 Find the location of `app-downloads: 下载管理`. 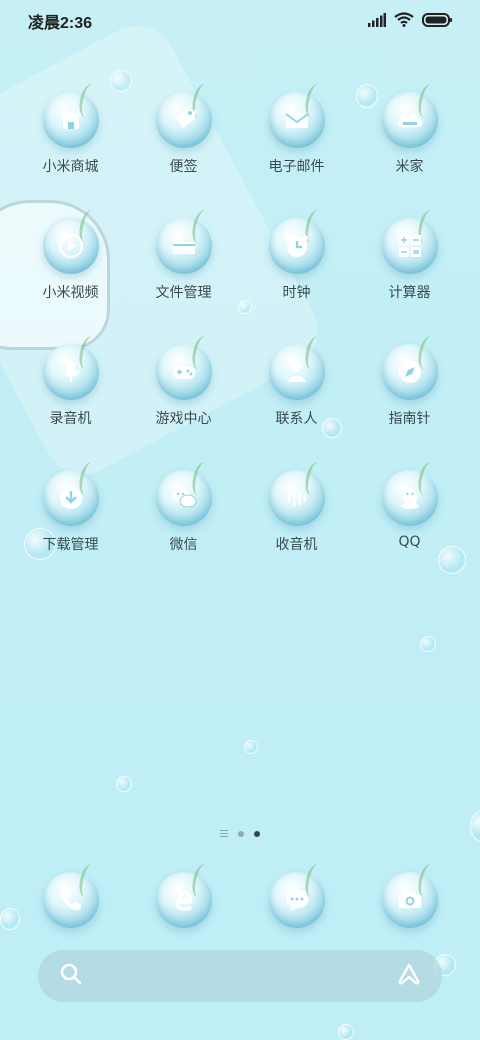

app-downloads: 下载管理 is located at coordinates (70, 533).